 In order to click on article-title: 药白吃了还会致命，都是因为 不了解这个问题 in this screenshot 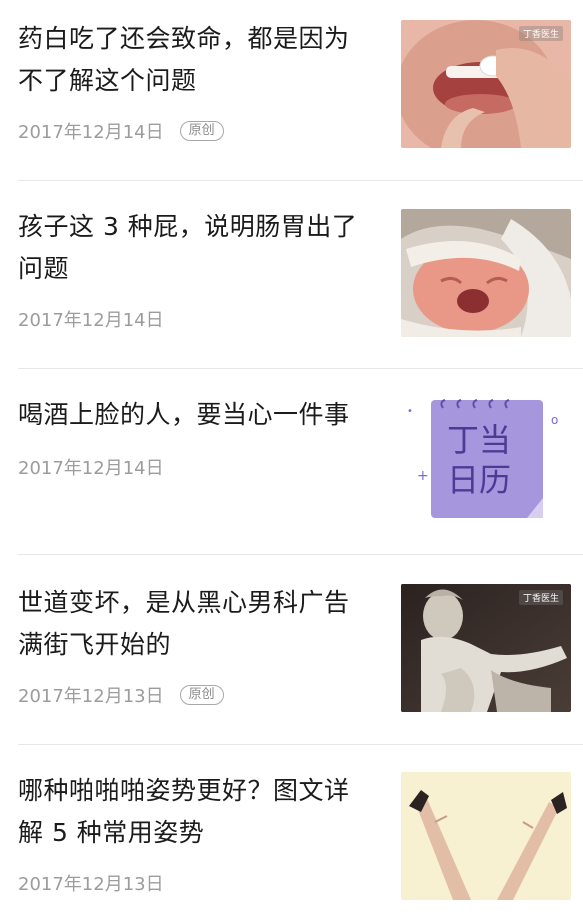, I will do `click(203, 60)`.